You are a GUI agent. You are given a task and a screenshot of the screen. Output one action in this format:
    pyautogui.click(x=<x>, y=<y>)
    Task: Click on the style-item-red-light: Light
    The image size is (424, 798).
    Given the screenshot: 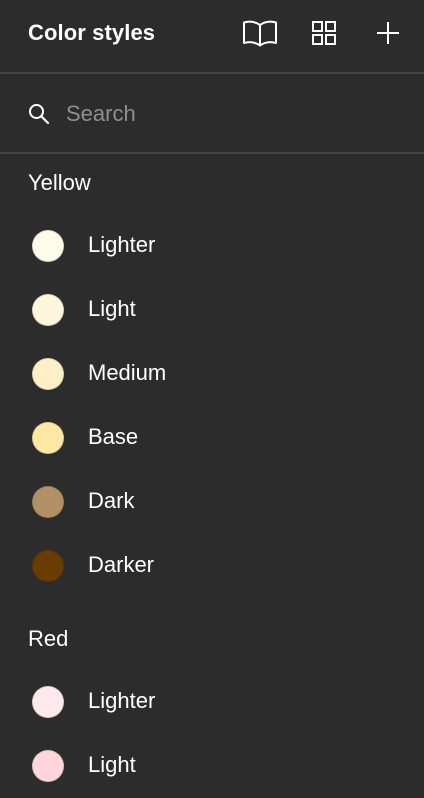 What is the action you would take?
    pyautogui.click(x=212, y=766)
    